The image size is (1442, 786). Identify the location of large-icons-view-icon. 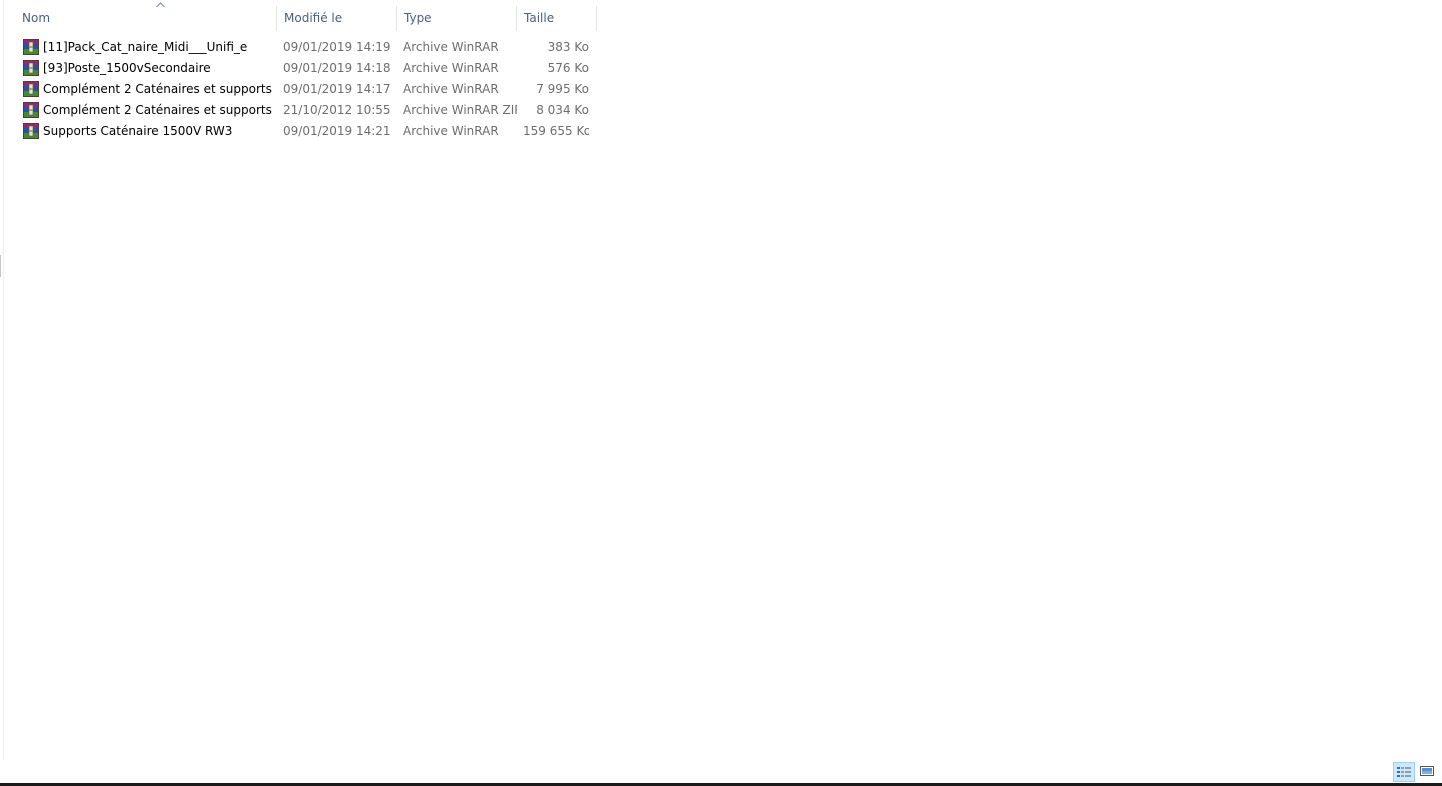
(1427, 771).